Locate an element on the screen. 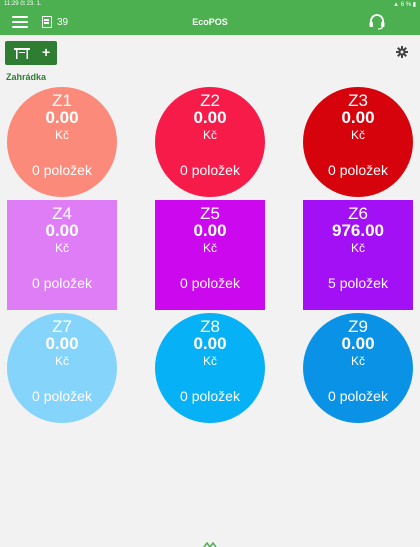 This screenshot has height=547, width=420. status-time: 11:29 čt 23. 1. is located at coordinates (23, 4).